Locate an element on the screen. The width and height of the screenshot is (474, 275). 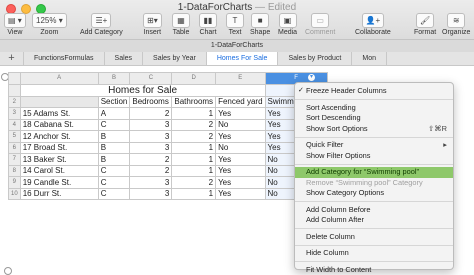
menu-show-filter-options: Show Filter Options is located at coordinates (374, 156).